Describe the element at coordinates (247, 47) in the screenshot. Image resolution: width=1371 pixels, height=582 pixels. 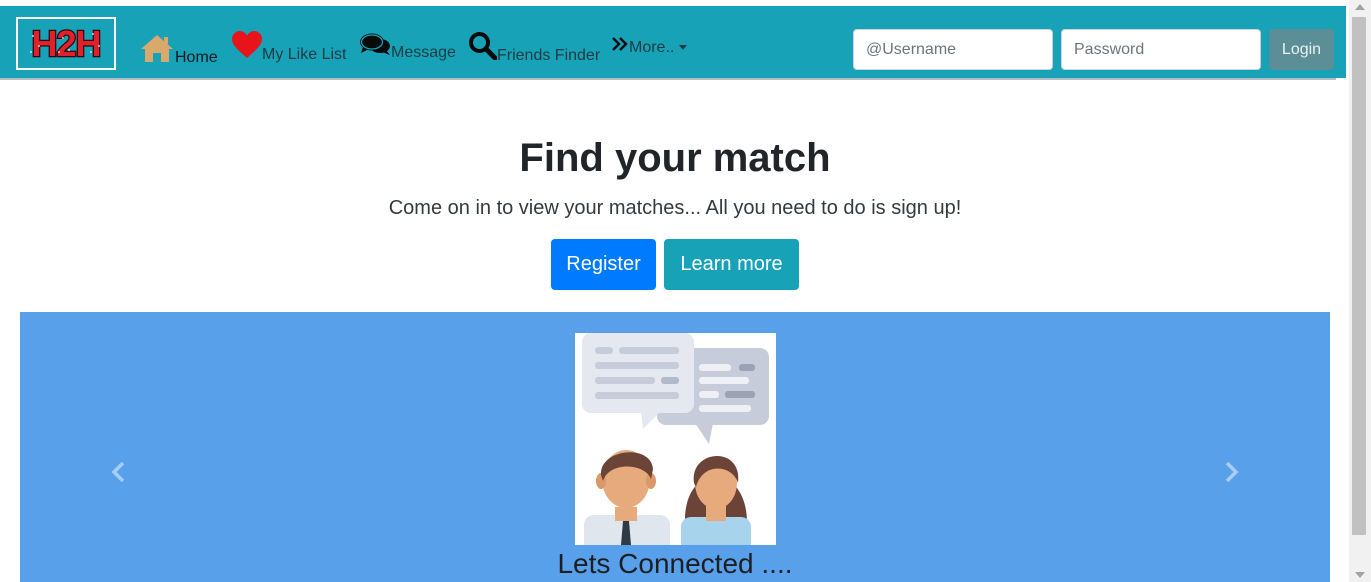
I see `heart-icon` at that location.